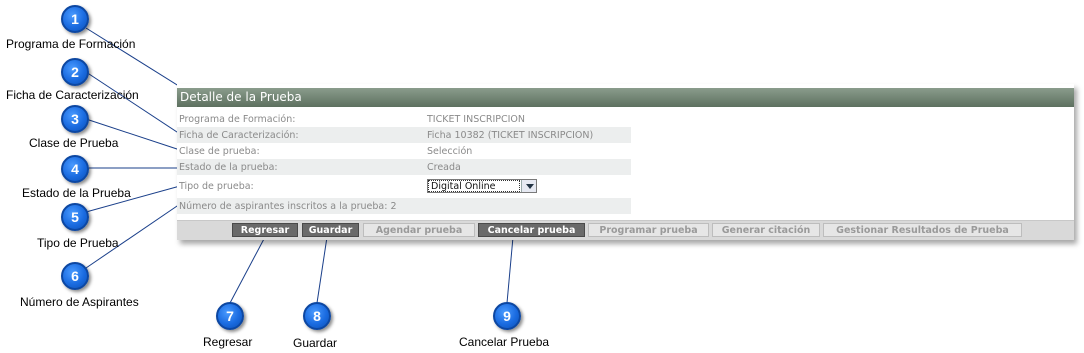 The image size is (1084, 353). What do you see at coordinates (219, 151) in the screenshot?
I see `field-label-clase: Clase de prueba:` at bounding box center [219, 151].